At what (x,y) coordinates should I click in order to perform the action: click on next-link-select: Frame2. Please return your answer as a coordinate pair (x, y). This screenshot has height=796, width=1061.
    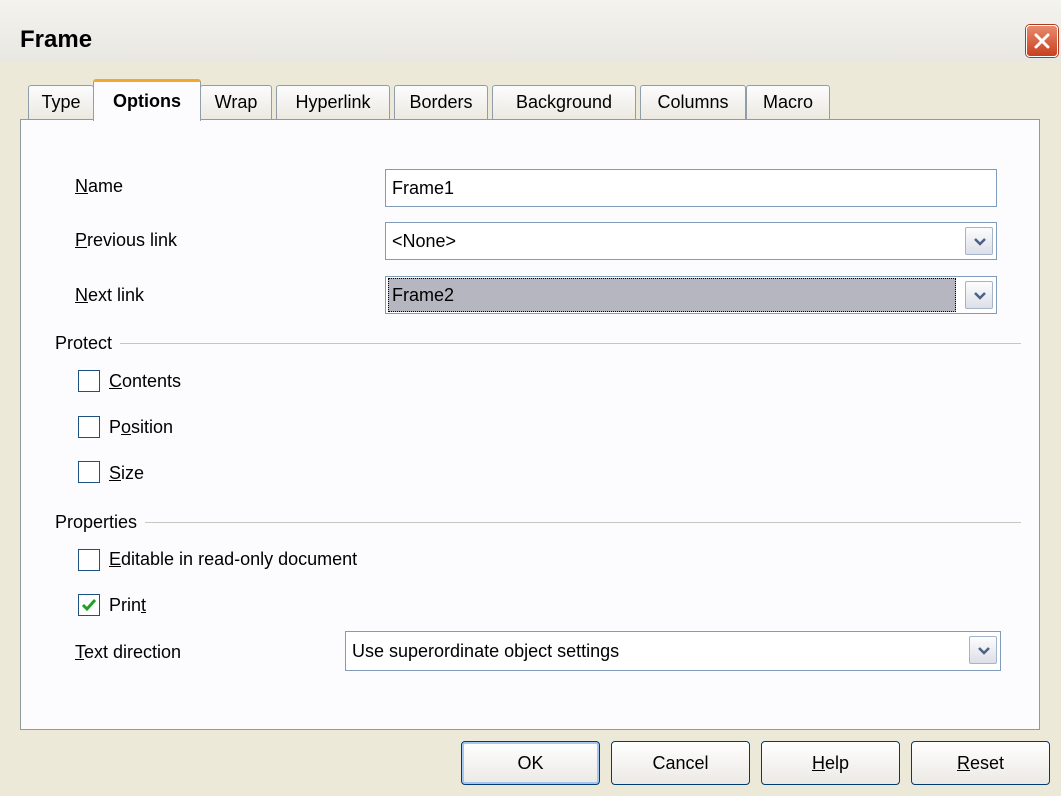
    Looking at the image, I should click on (691, 295).